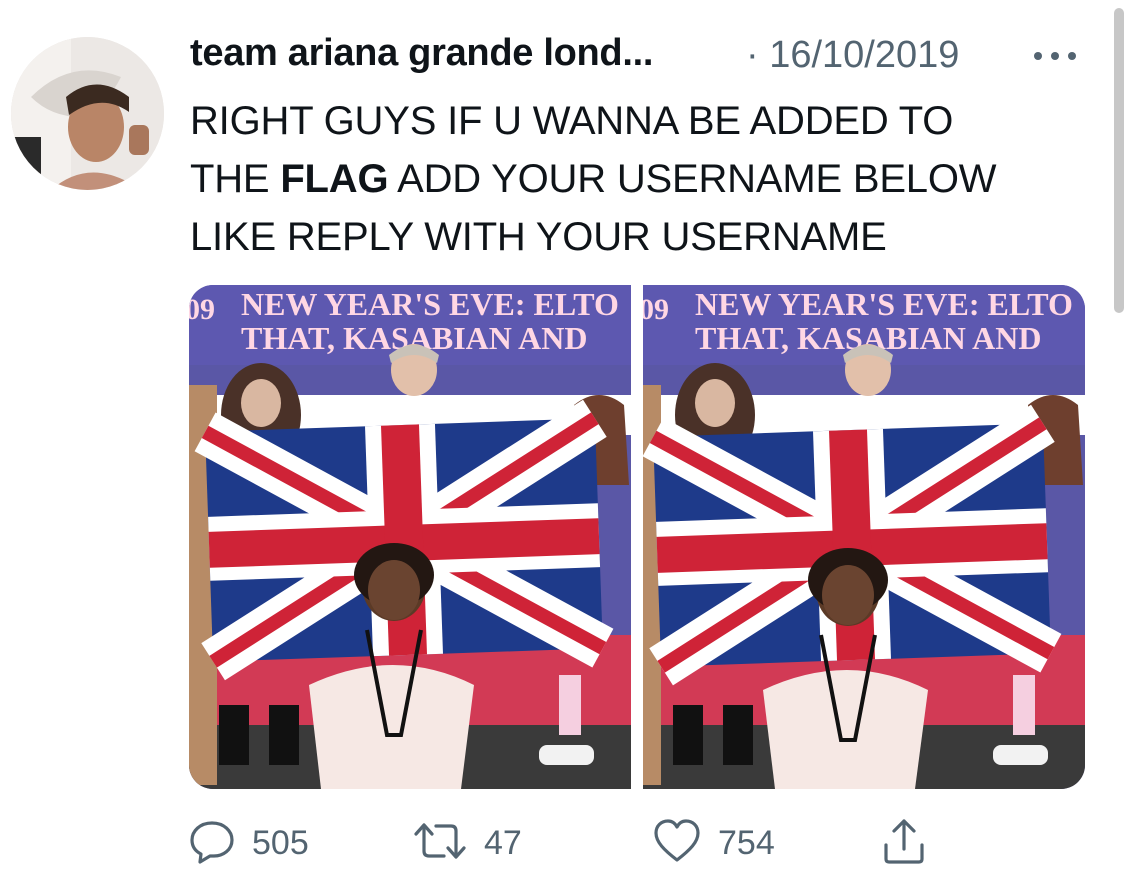 Image resolution: width=1132 pixels, height=894 pixels. I want to click on like-count: 754, so click(746, 842).